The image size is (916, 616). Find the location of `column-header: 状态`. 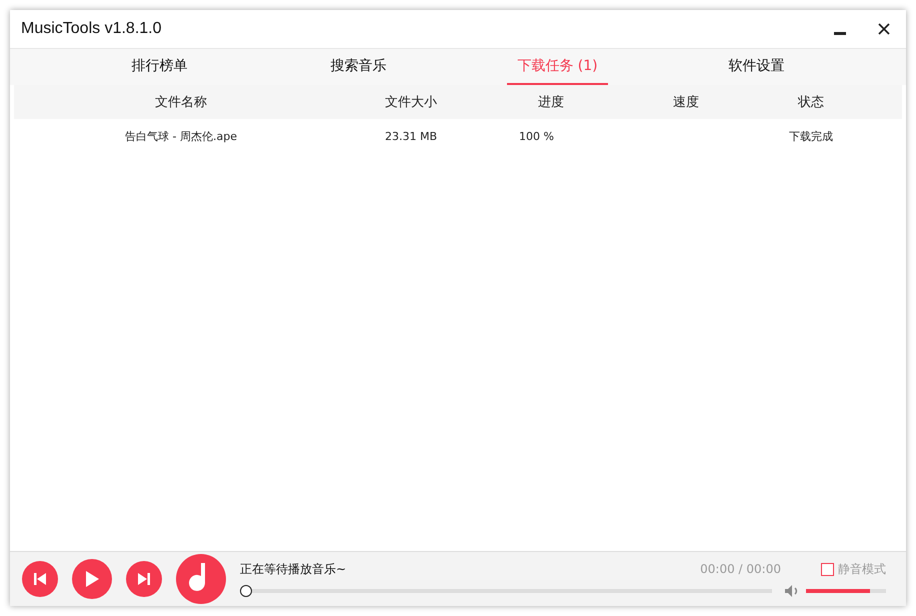

column-header: 状态 is located at coordinates (810, 102).